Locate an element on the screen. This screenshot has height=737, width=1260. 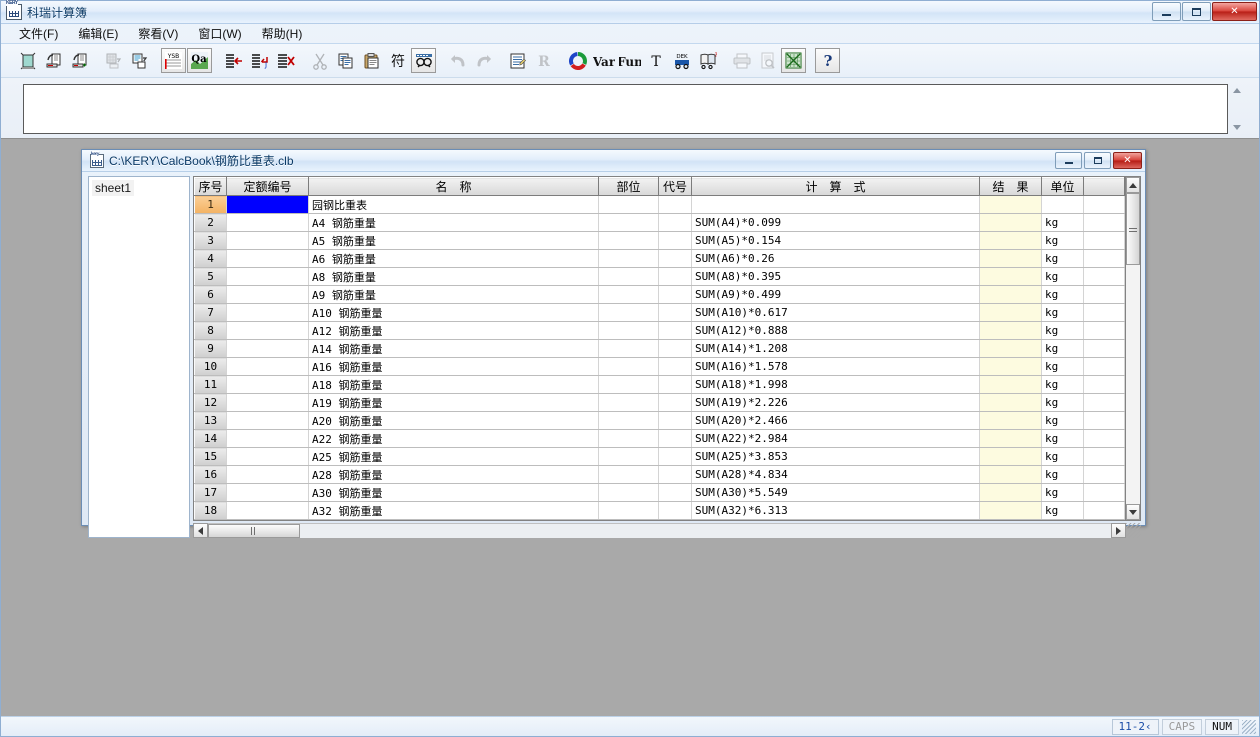
qa-quota-button: Qa is located at coordinates (199, 60).